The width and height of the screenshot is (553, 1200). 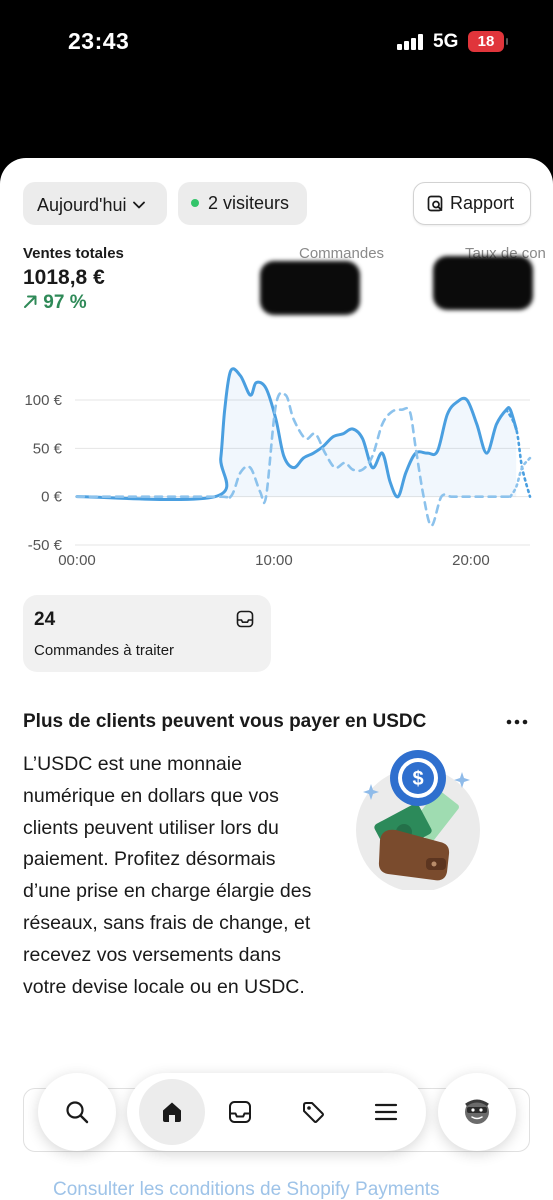 I want to click on sales-change-badge: 97 %, so click(x=55, y=303).